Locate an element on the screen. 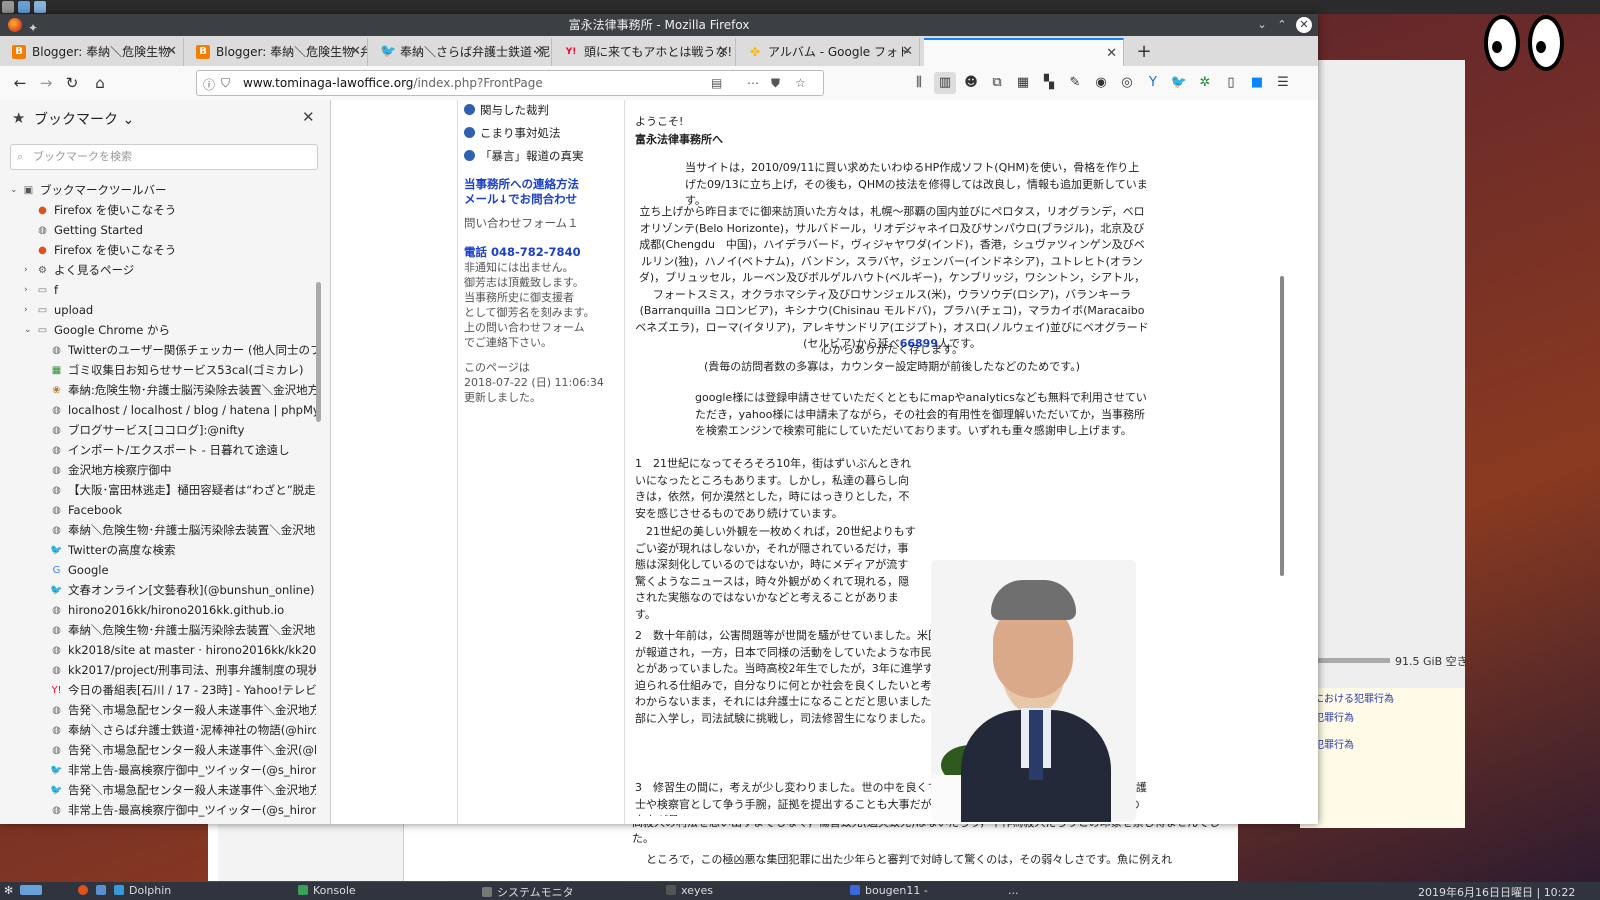 The height and width of the screenshot is (900, 1600). bookmark-item: ◍ Facebook is located at coordinates (158, 510).